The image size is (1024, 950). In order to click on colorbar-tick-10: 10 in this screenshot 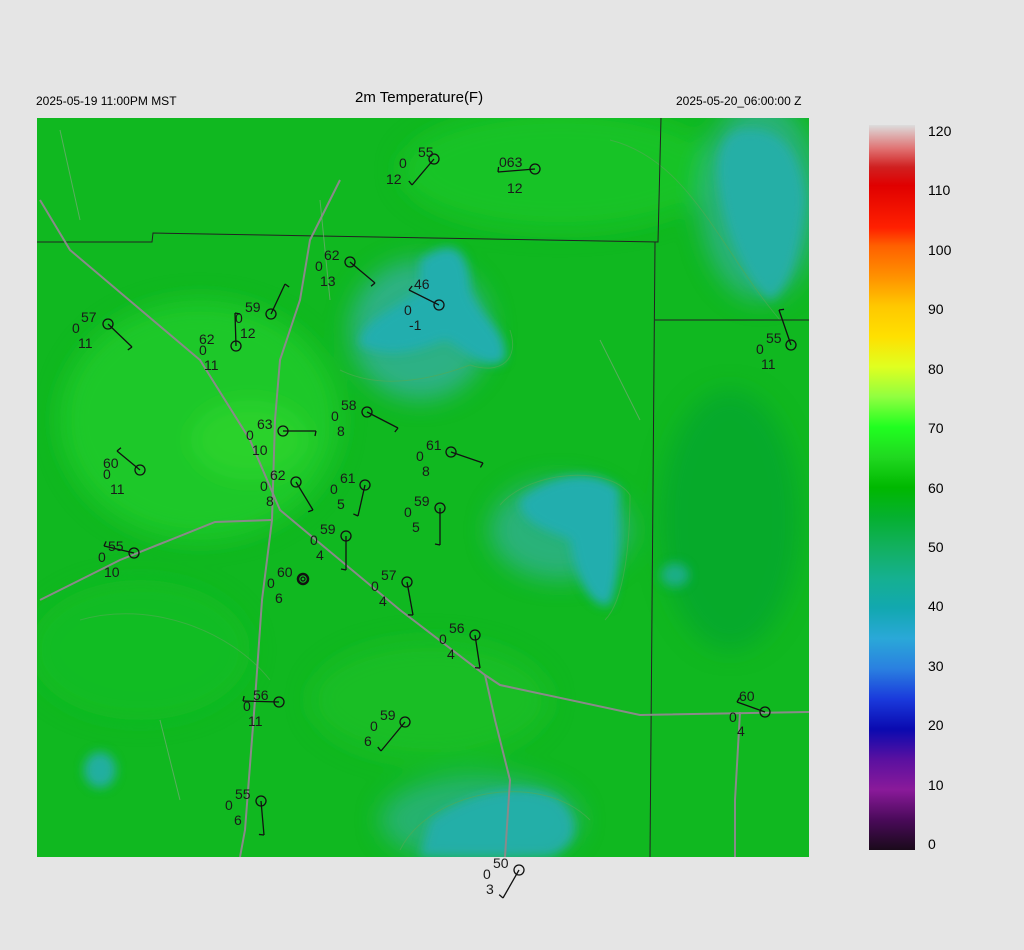, I will do `click(936, 784)`.